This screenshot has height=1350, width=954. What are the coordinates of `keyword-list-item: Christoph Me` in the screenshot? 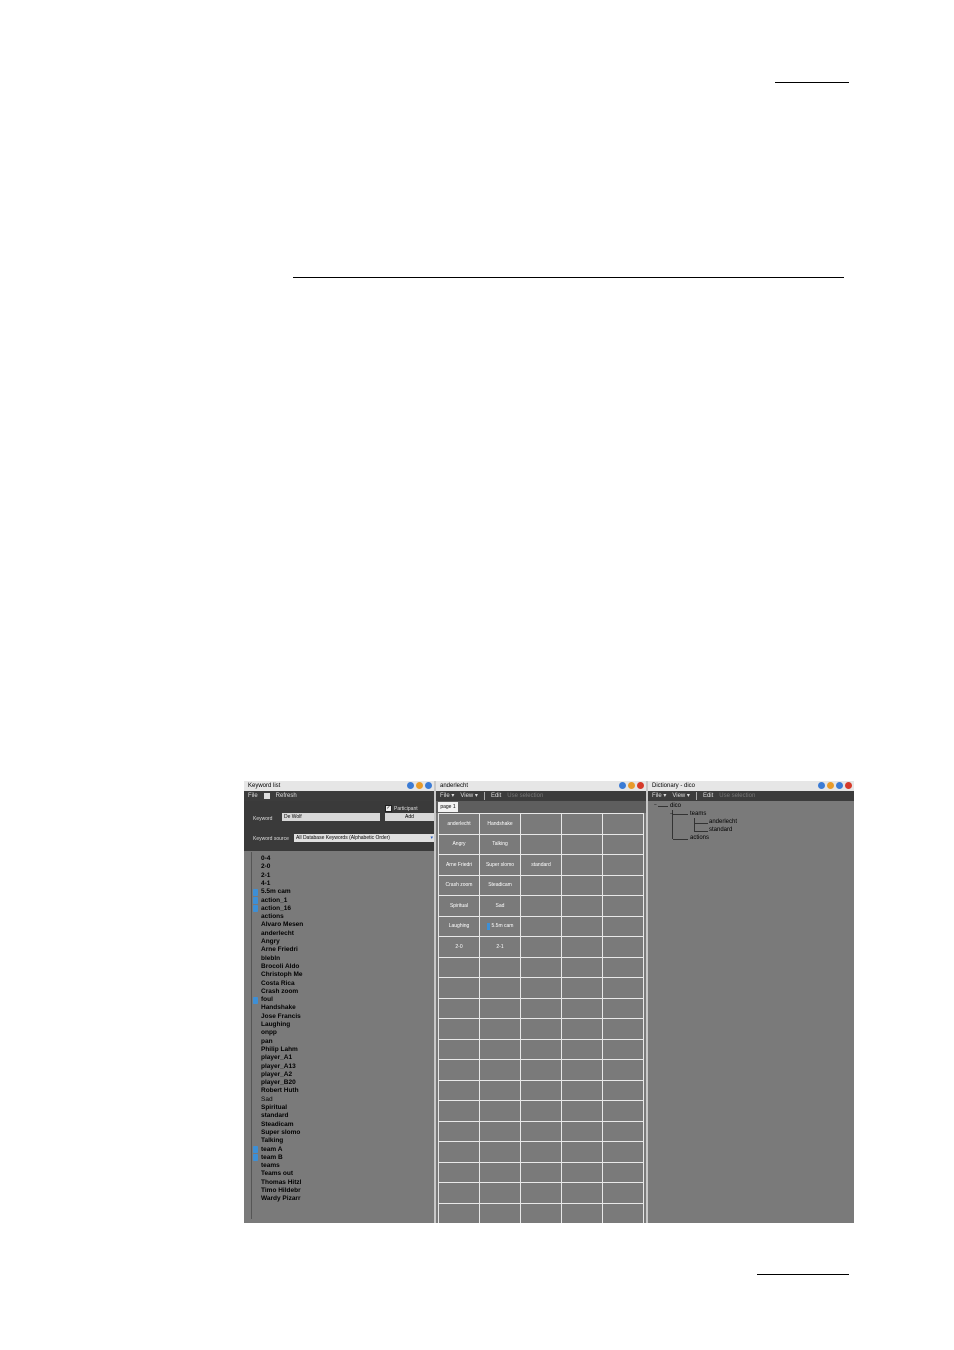 It's located at (282, 975).